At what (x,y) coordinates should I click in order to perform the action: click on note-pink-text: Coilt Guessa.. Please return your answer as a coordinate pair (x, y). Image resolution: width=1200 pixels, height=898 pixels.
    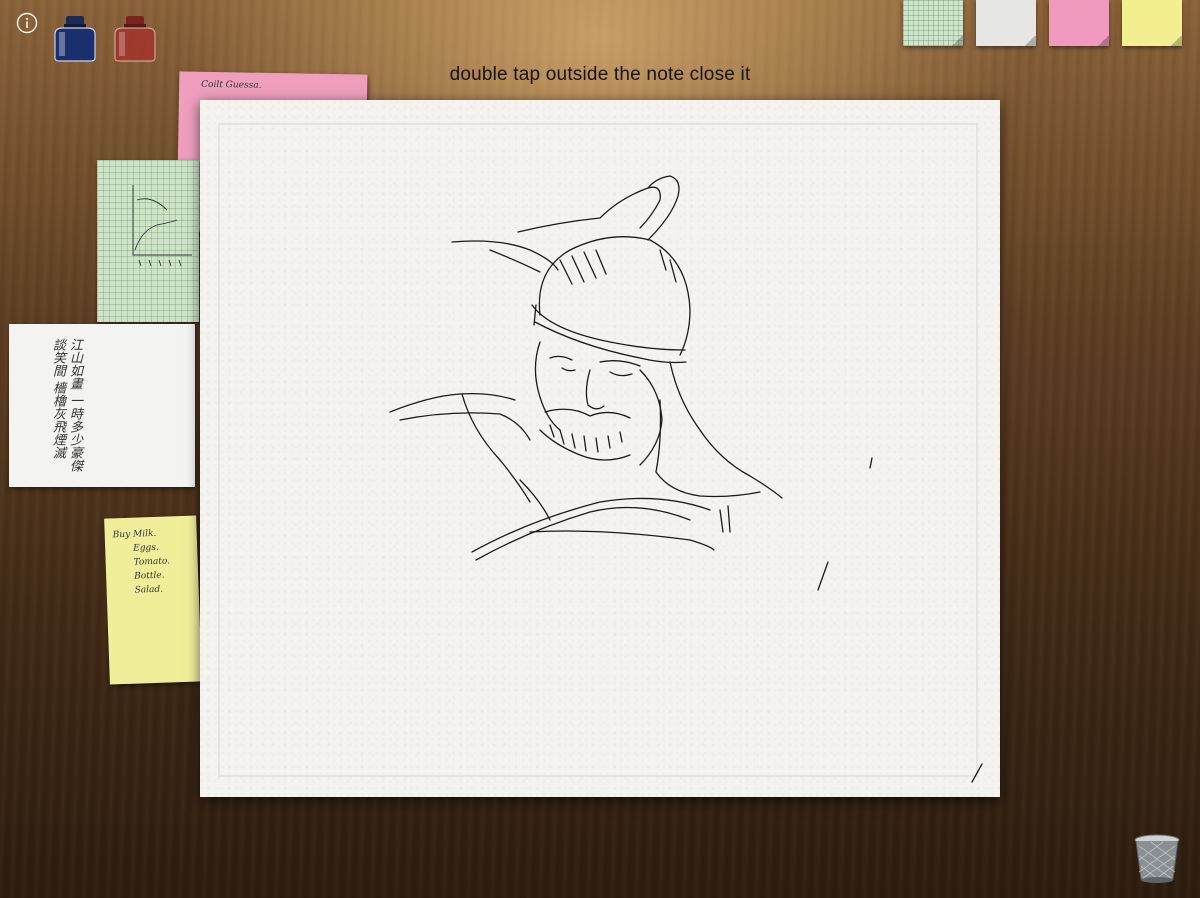
    Looking at the image, I should click on (231, 85).